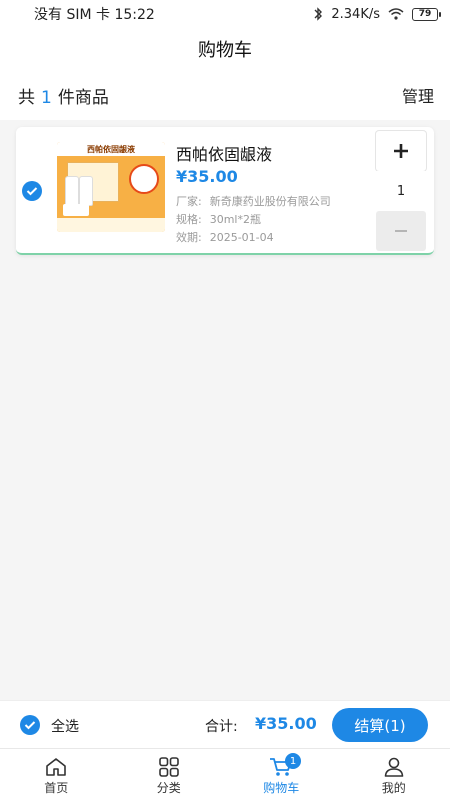  Describe the element at coordinates (94, 15) in the screenshot. I see `carrier-time: 没有 SIM 卡 15:22` at that location.